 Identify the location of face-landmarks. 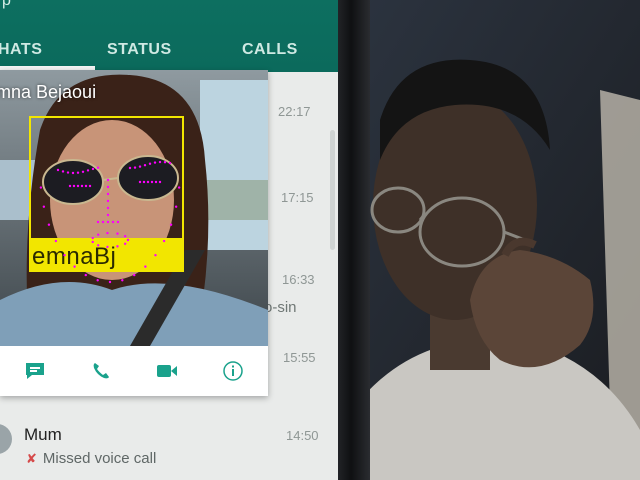
(110, 222).